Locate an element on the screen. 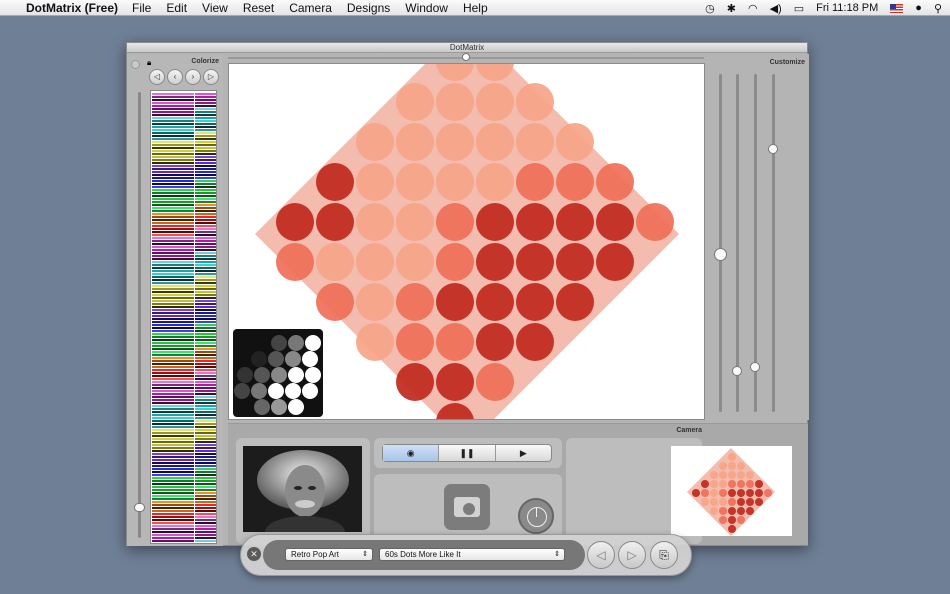 This screenshot has width=950, height=594. previous-palette-button: ‹ is located at coordinates (175, 77).